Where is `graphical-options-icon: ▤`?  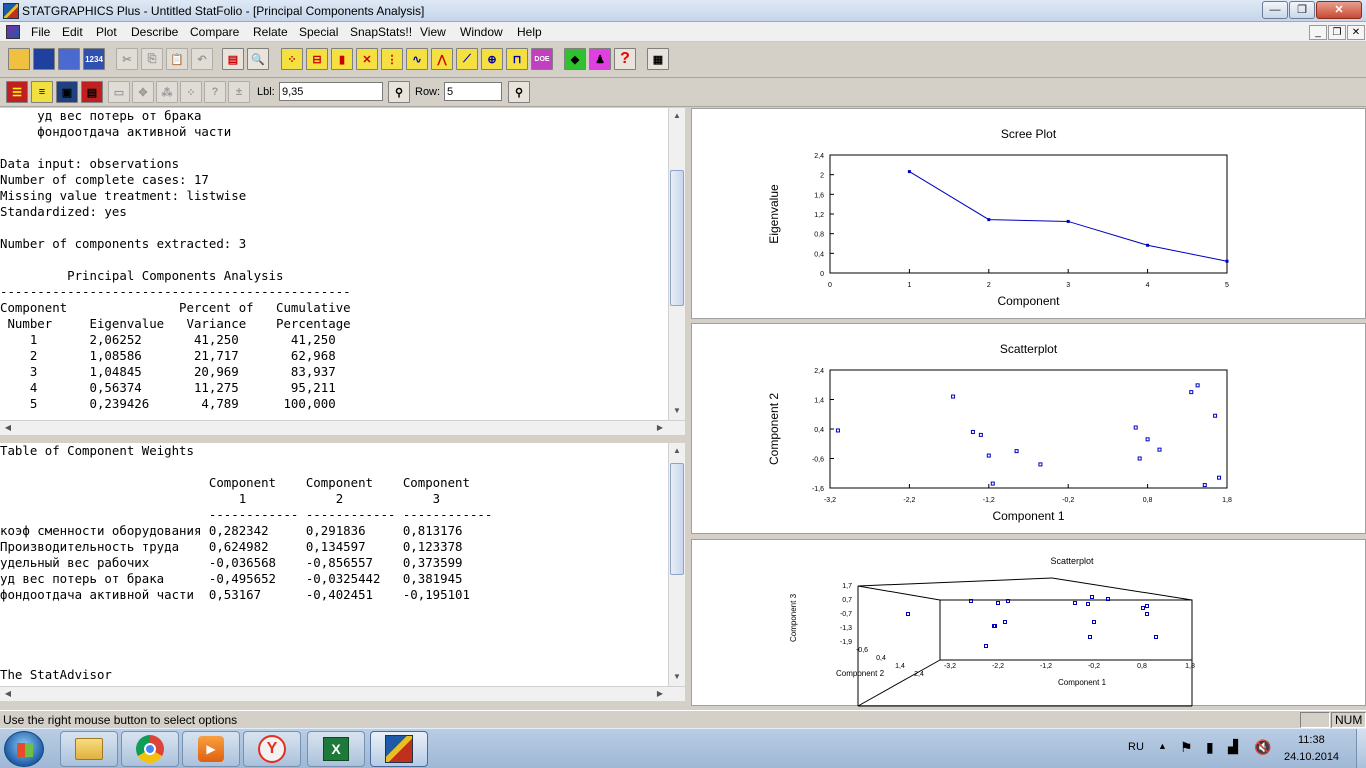 graphical-options-icon: ▤ is located at coordinates (92, 92).